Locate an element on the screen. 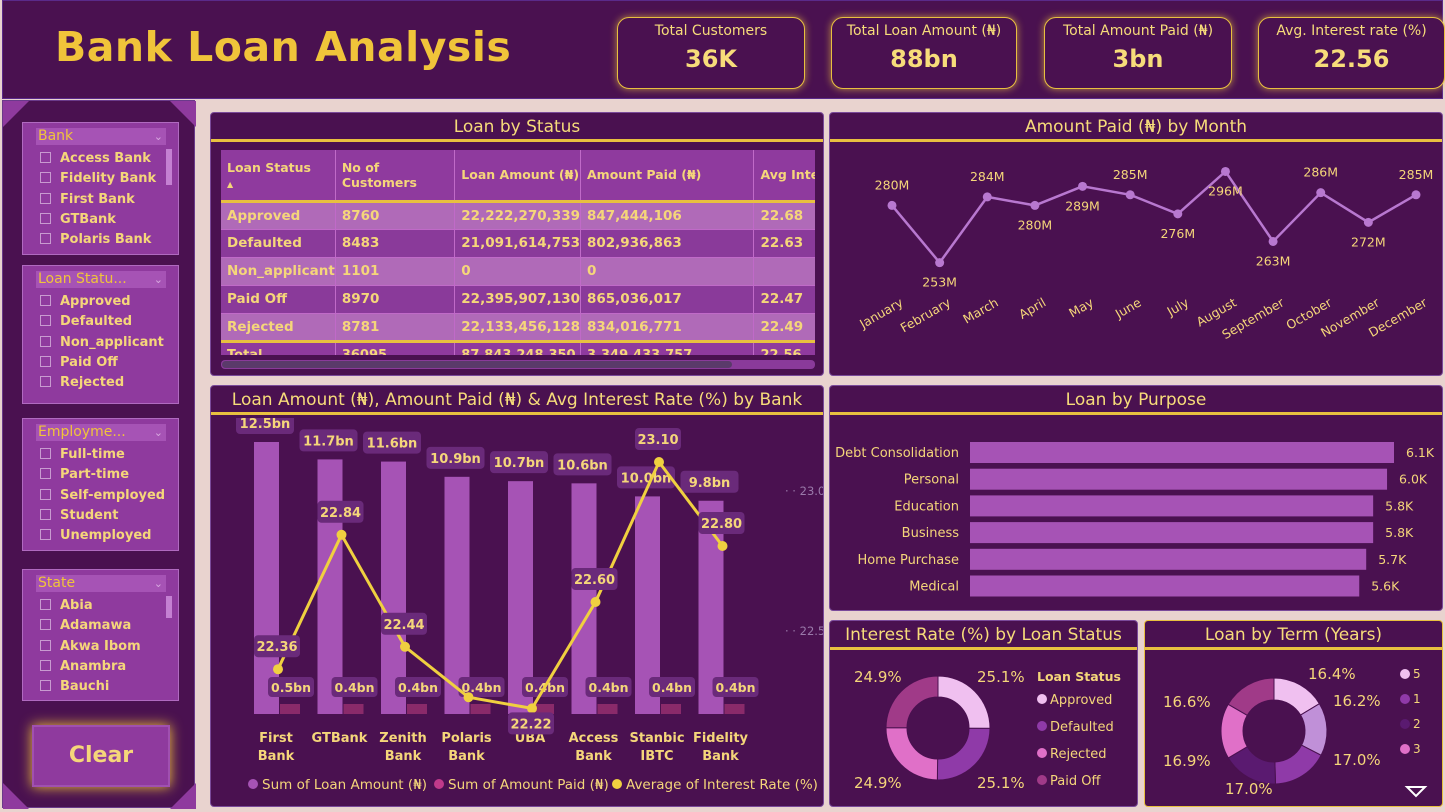  slicer-item-label: GTBank is located at coordinates (88, 219).